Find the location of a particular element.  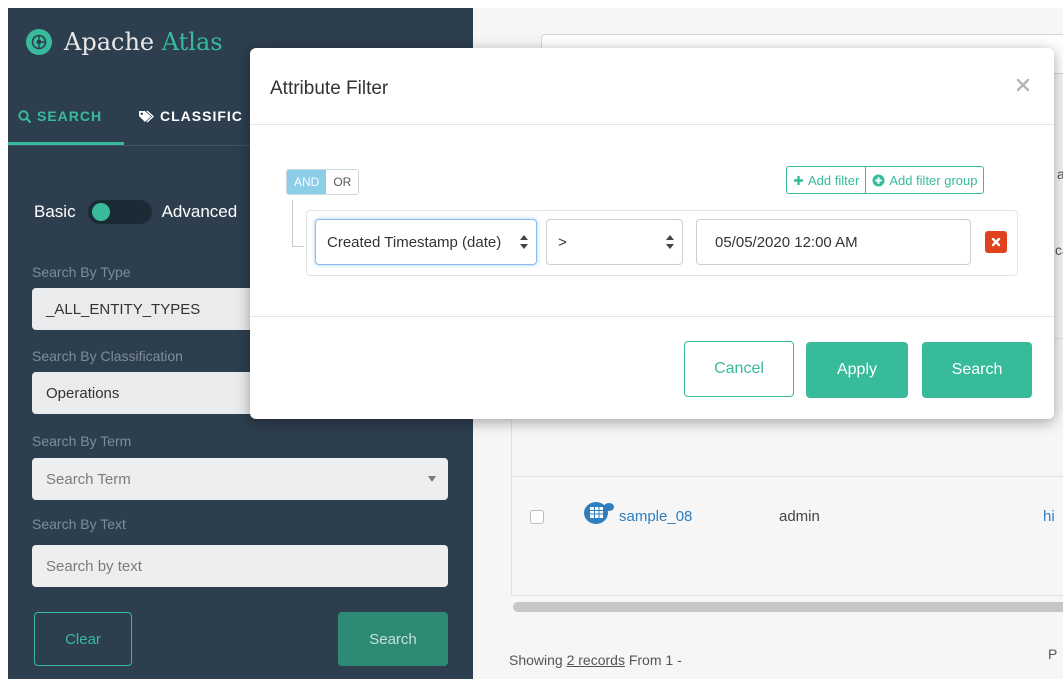

plus-circle-icon is located at coordinates (878, 180).